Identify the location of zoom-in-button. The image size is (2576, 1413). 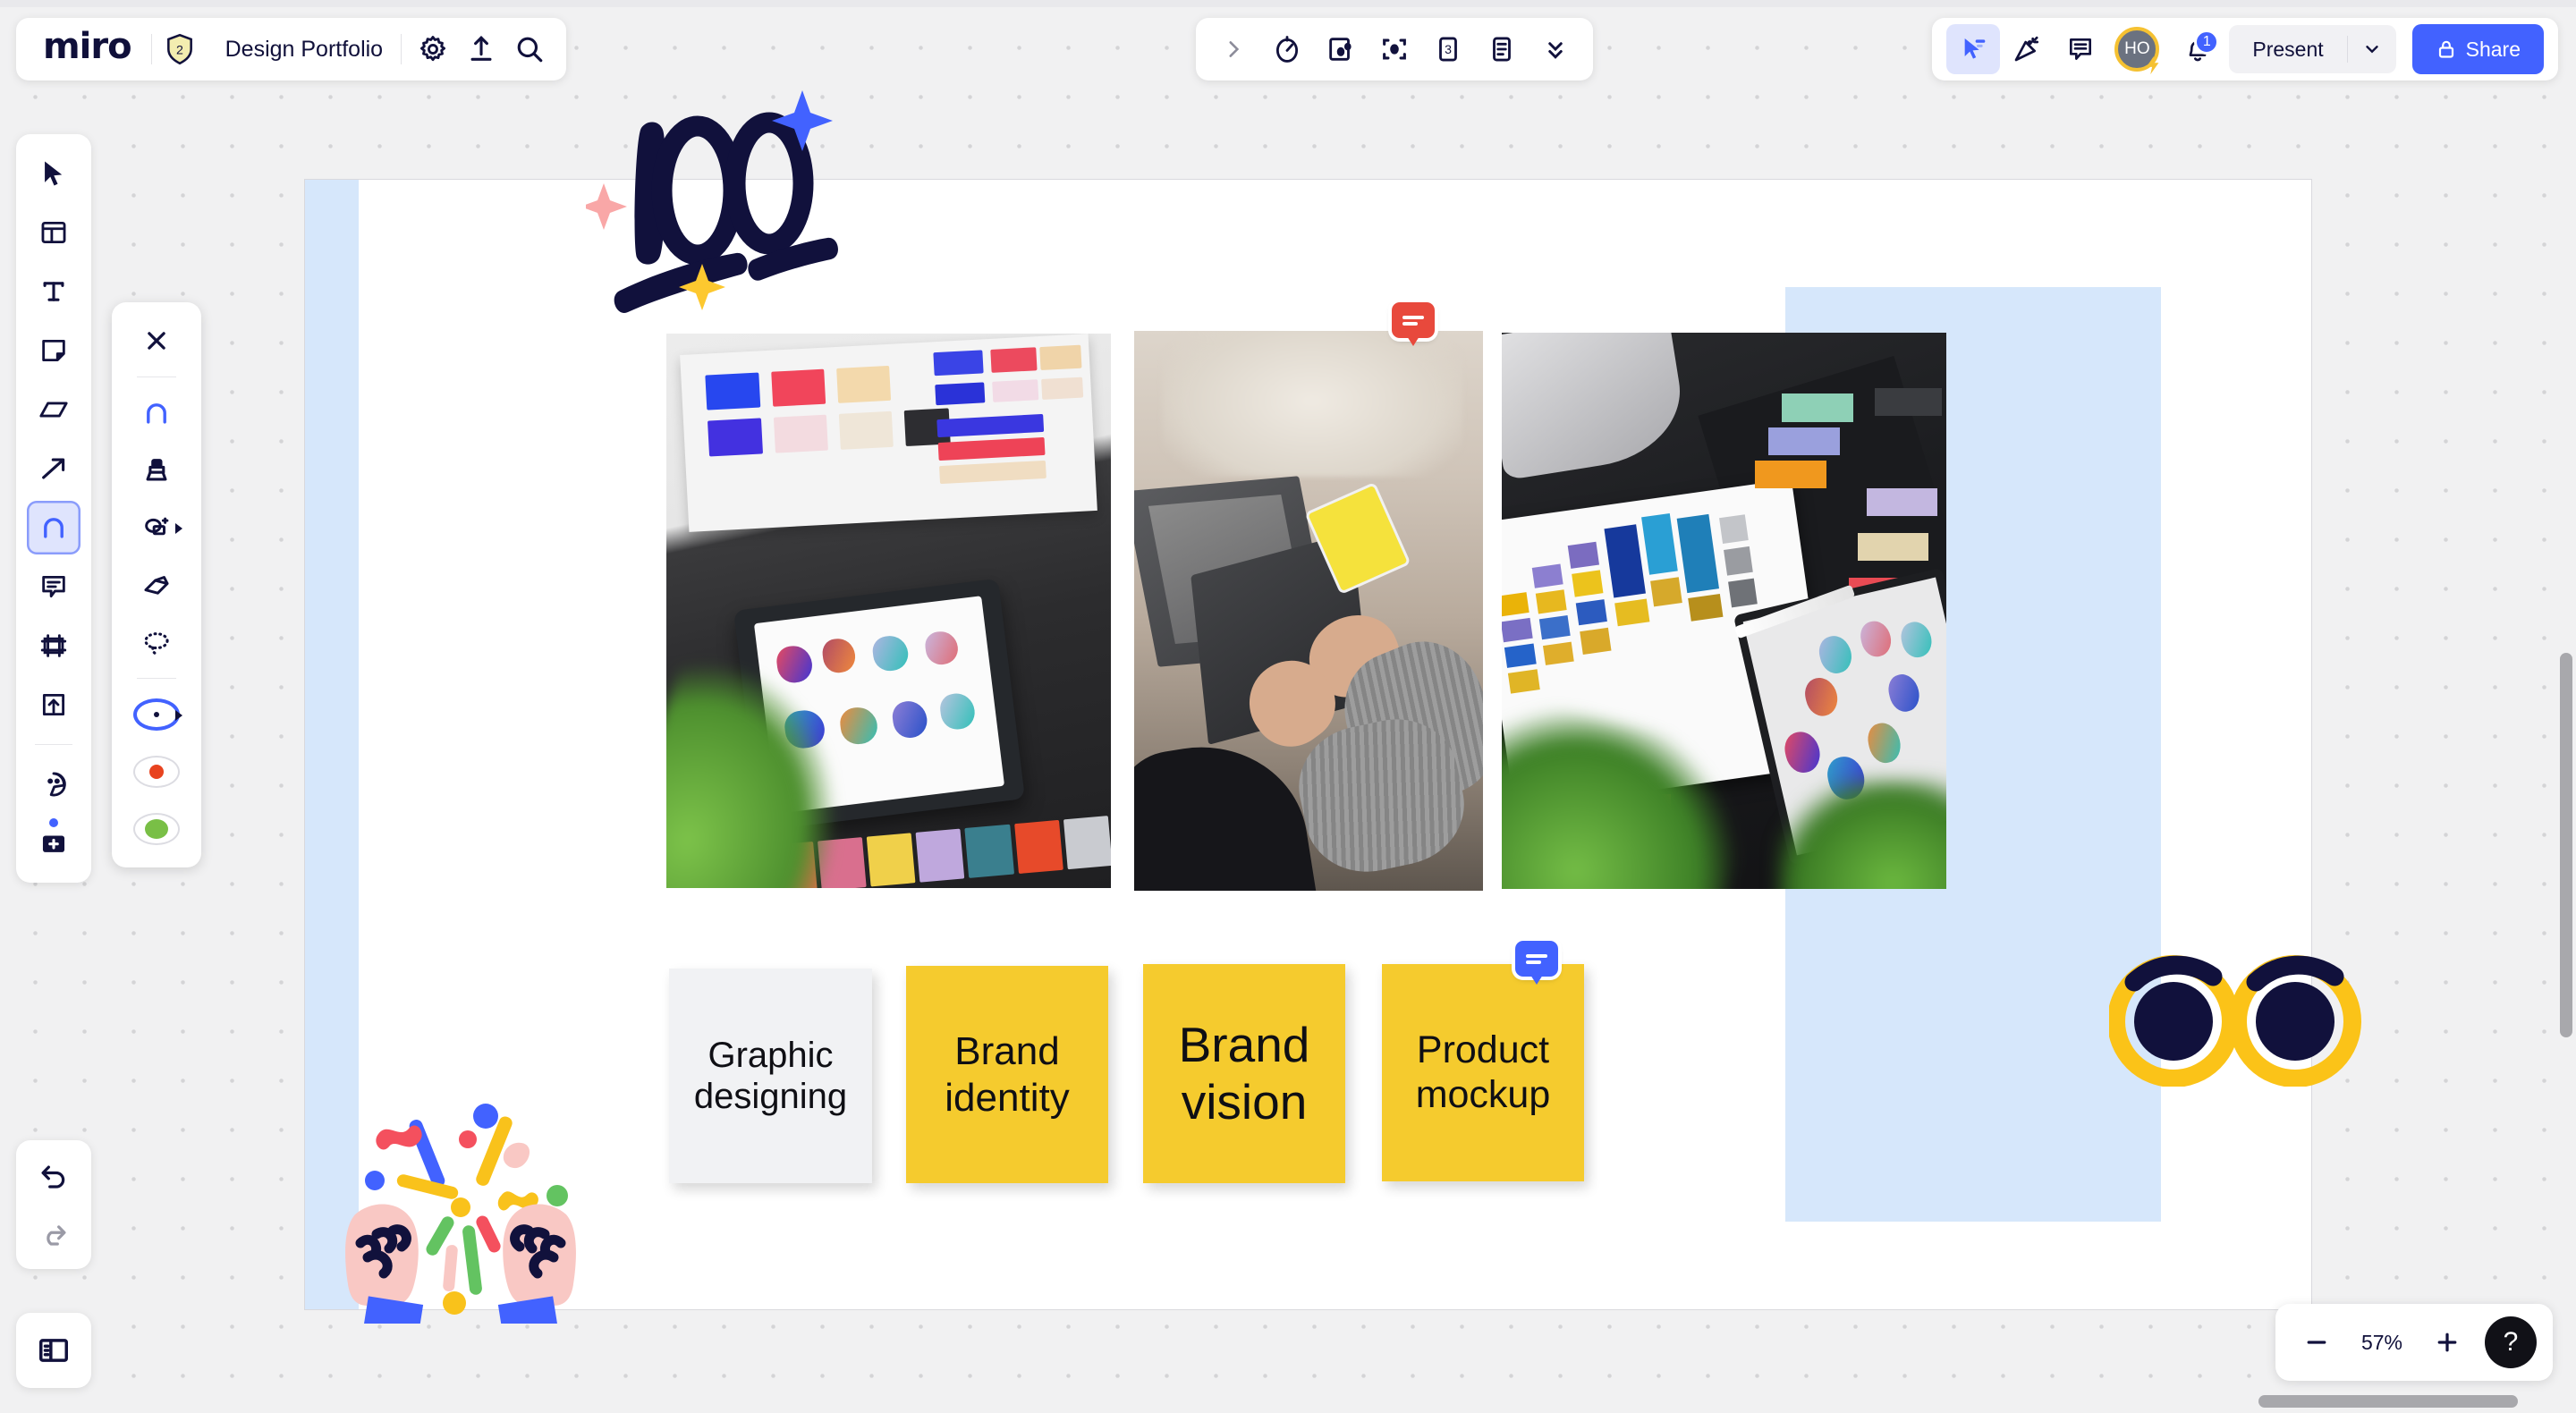
(2447, 1342).